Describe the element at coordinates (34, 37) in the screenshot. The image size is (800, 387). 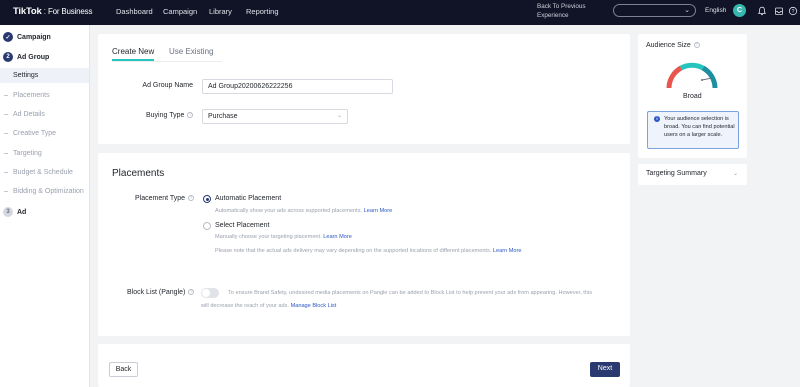
I see `step-campaign-label: Campaign` at that location.